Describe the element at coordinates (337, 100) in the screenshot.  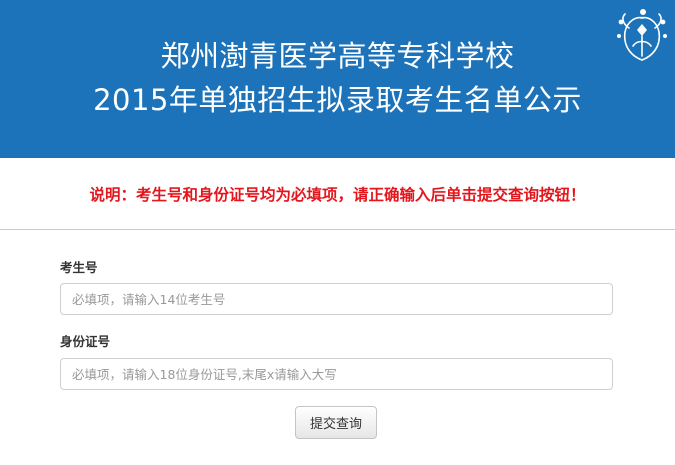
I see `page-title-line2: 2015年单独招生拟录取考生名单公示` at that location.